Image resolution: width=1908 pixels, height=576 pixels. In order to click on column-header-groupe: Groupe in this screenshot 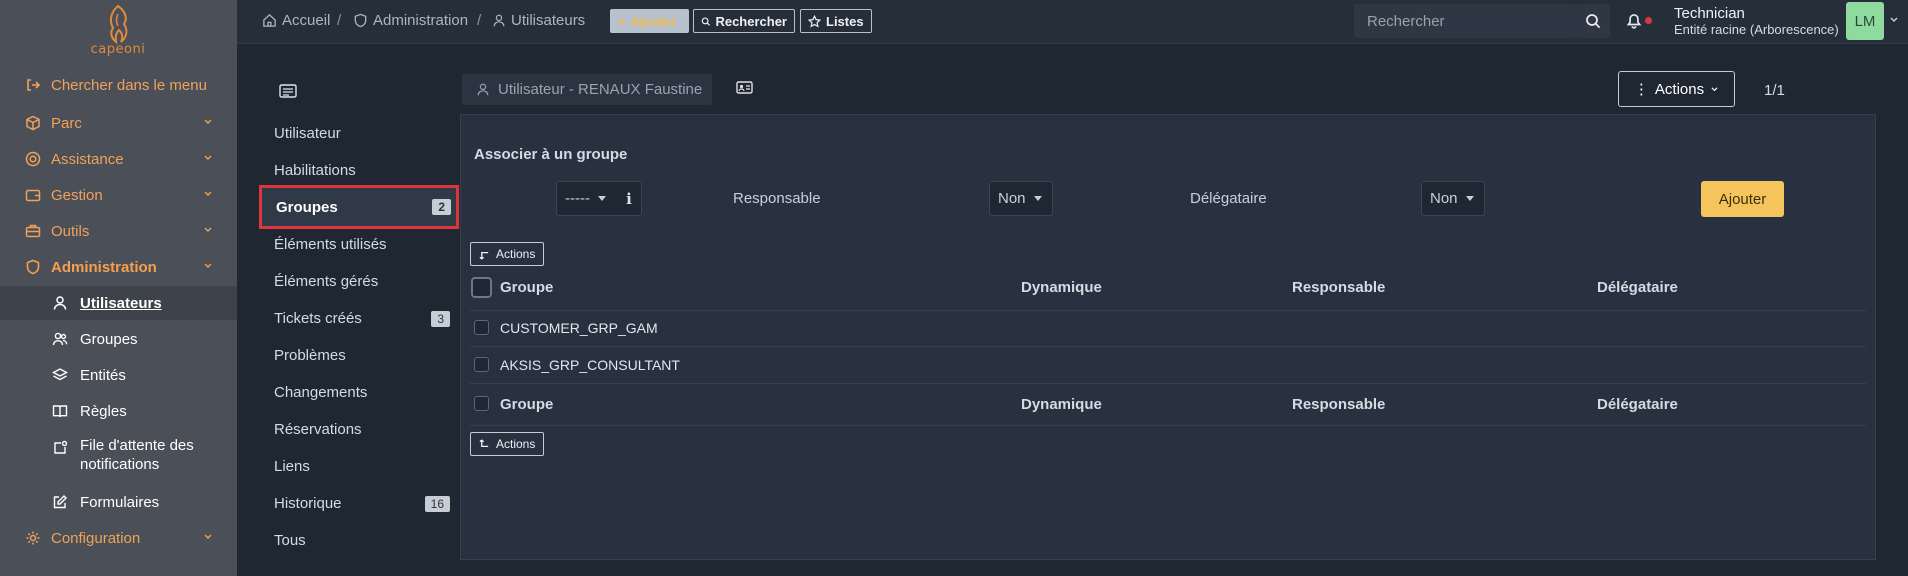, I will do `click(526, 287)`.